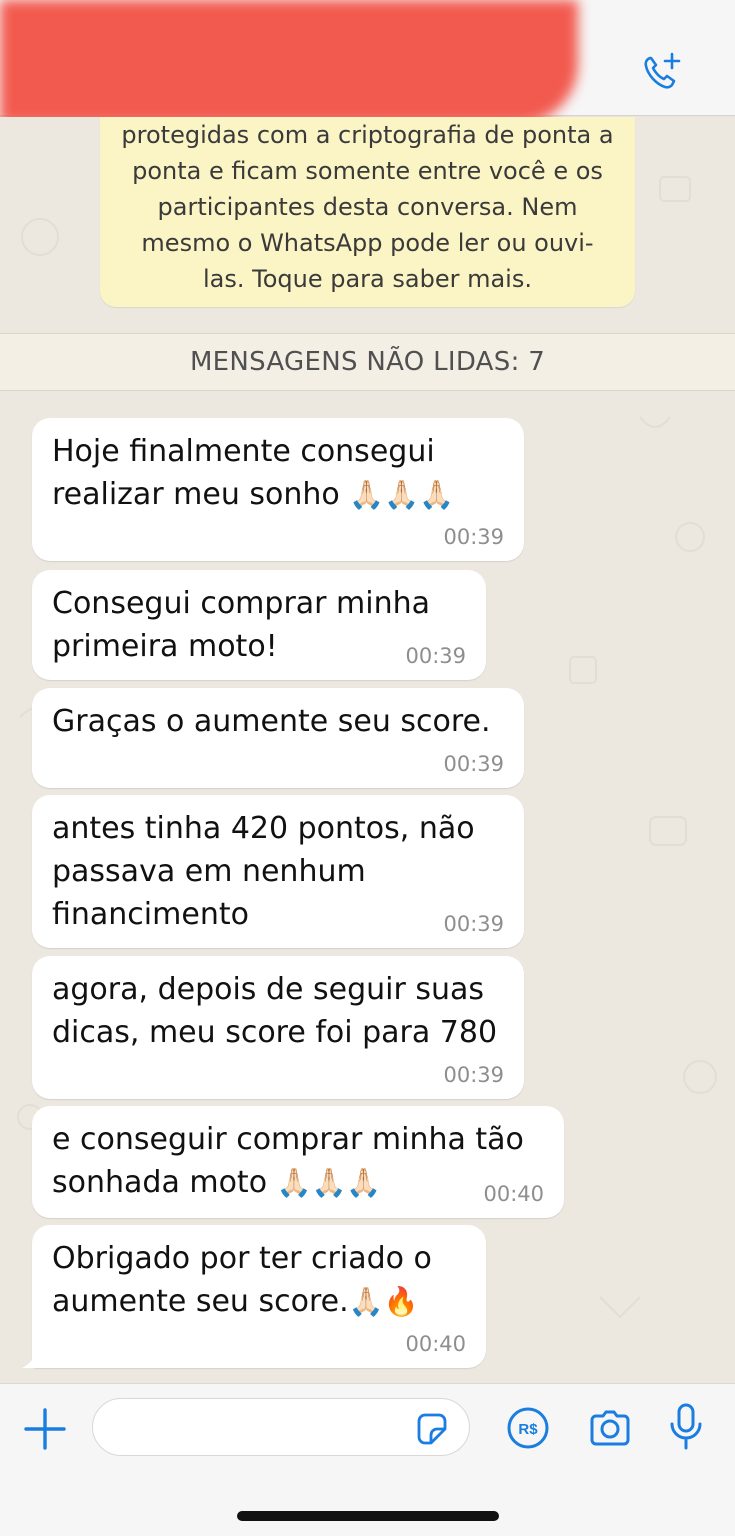 The image size is (735, 1536). I want to click on sticker-button, so click(431, 1429).